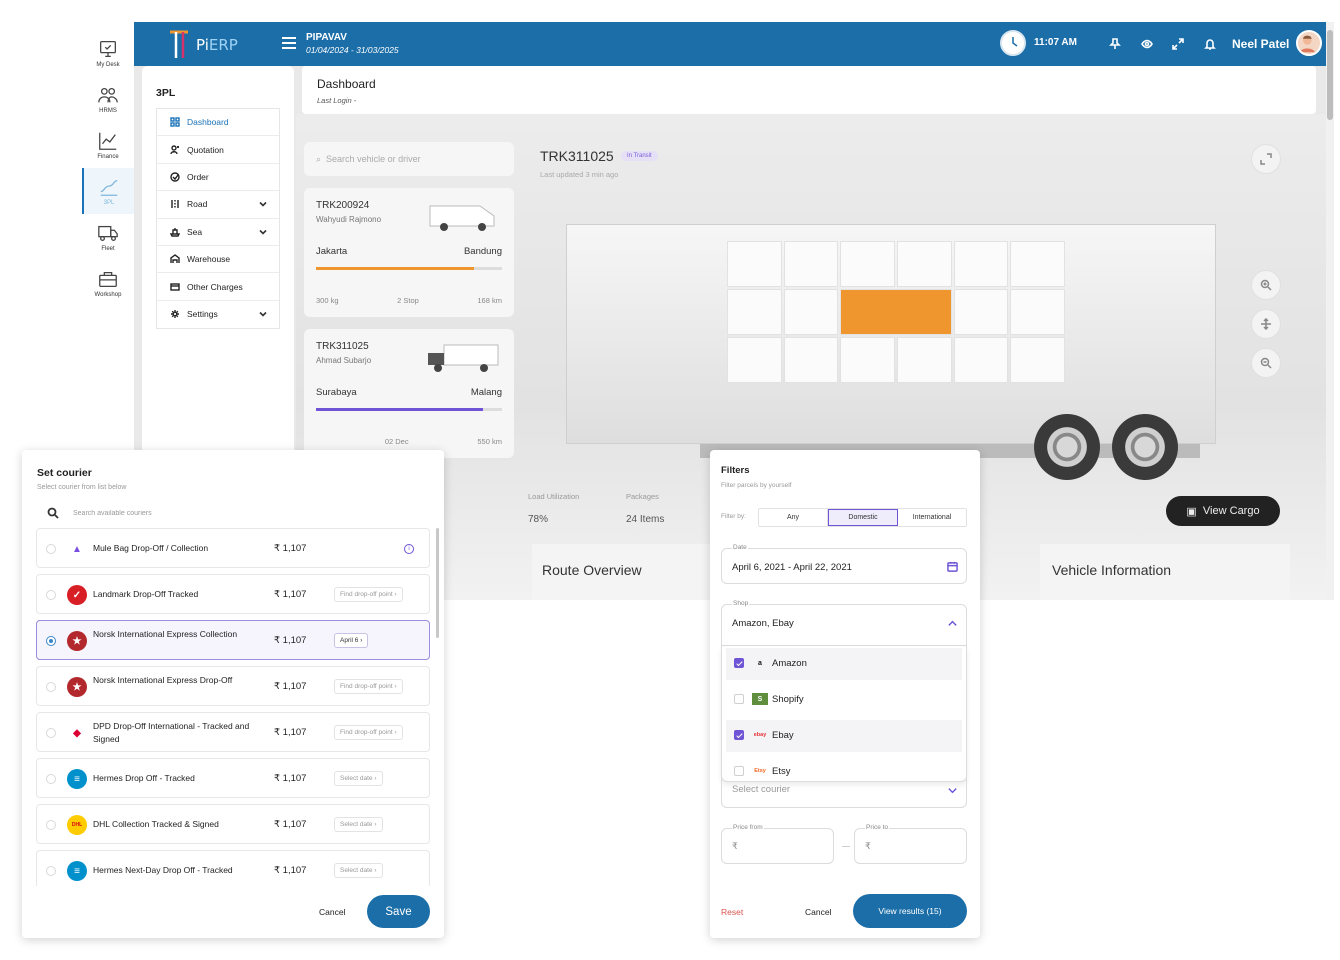 This screenshot has height=960, width=1340. I want to click on submenu-item-quotation: Quotation, so click(218, 150).